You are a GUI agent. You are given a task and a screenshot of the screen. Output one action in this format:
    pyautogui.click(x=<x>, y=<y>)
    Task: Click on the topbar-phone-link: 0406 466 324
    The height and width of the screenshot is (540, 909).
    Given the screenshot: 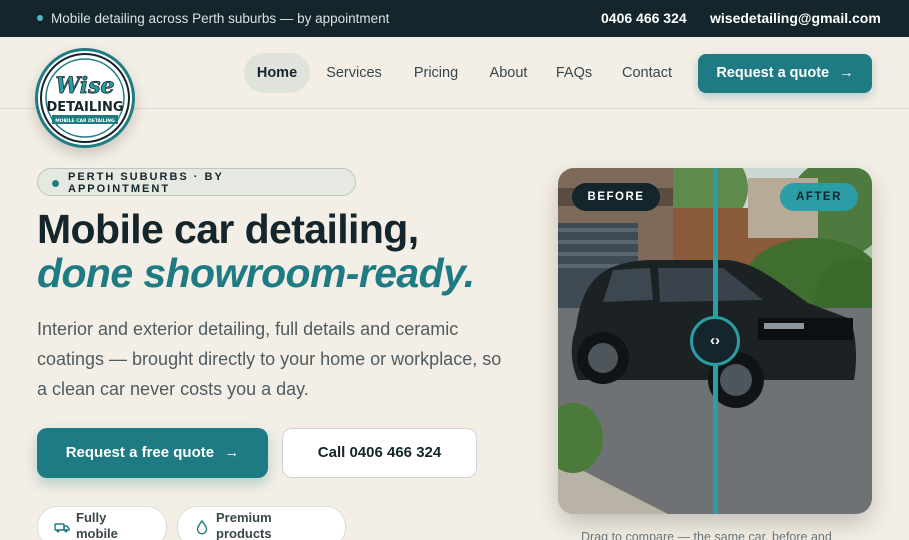 What is the action you would take?
    pyautogui.click(x=644, y=18)
    